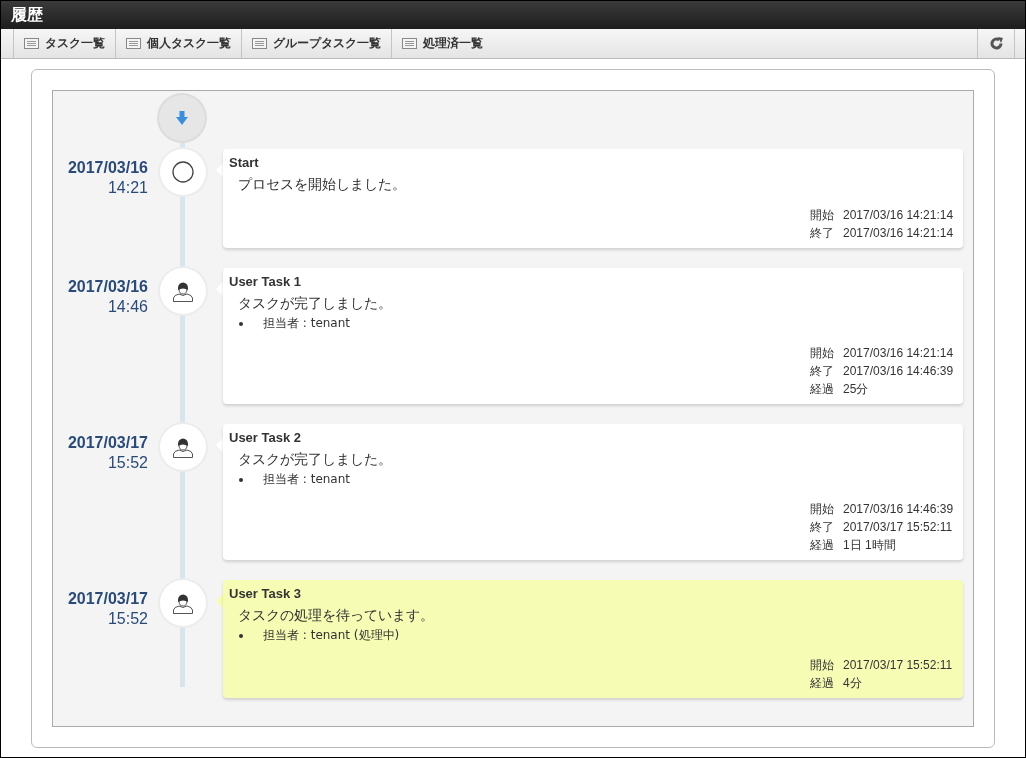  What do you see at coordinates (64, 43) in the screenshot?
I see `toolbar-tab: タスク一覧` at bounding box center [64, 43].